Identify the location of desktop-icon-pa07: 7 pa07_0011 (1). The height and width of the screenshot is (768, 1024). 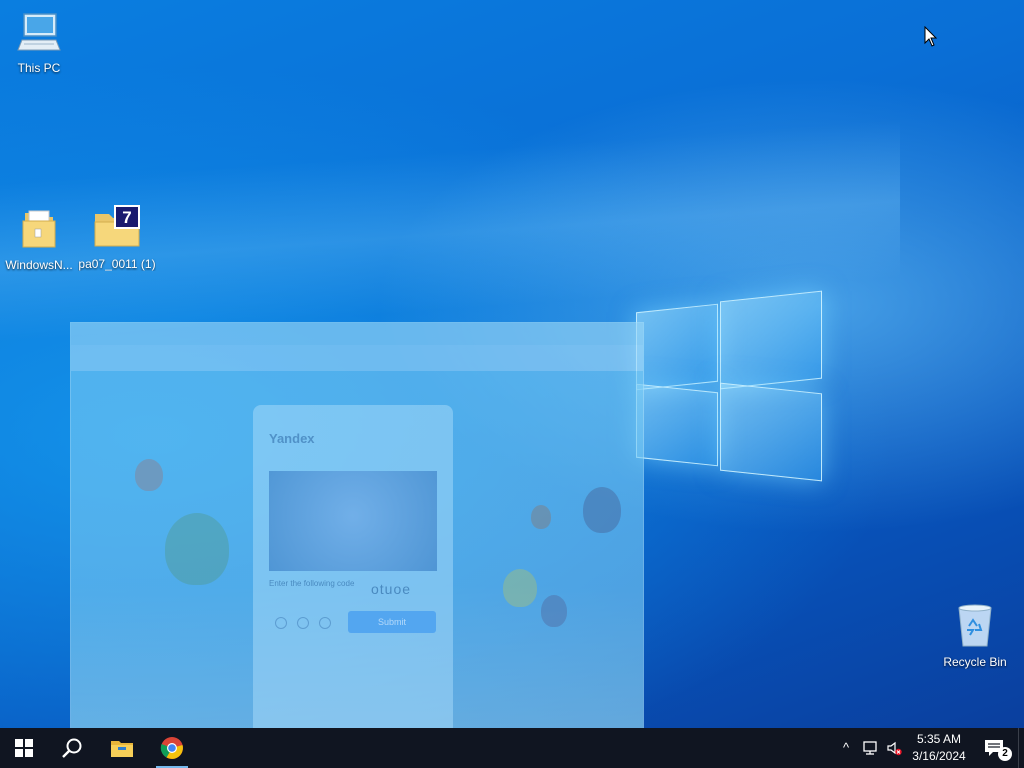
(117, 237).